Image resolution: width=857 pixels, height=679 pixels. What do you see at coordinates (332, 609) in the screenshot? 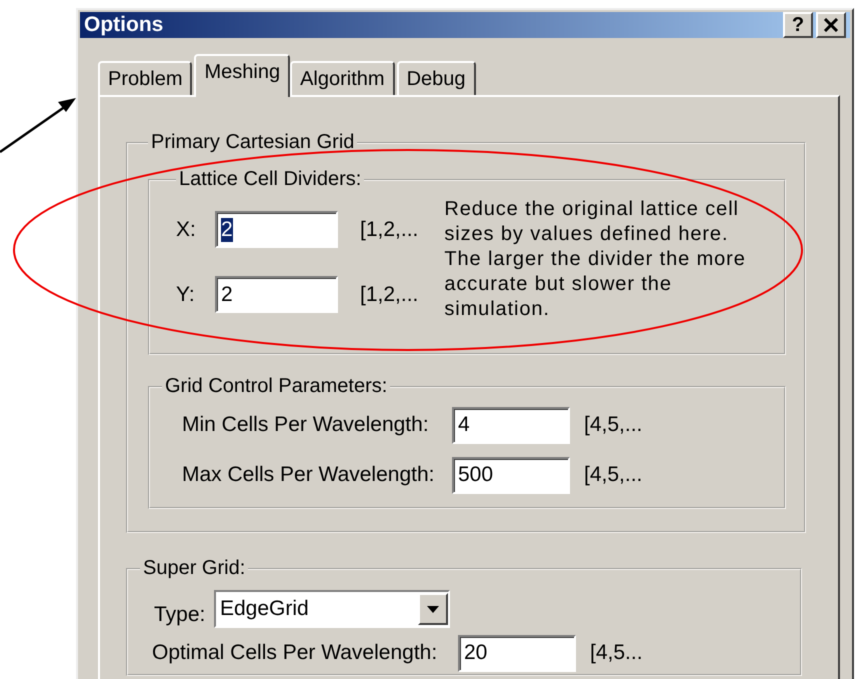
I see `type-dropdown: EdgeGrid` at bounding box center [332, 609].